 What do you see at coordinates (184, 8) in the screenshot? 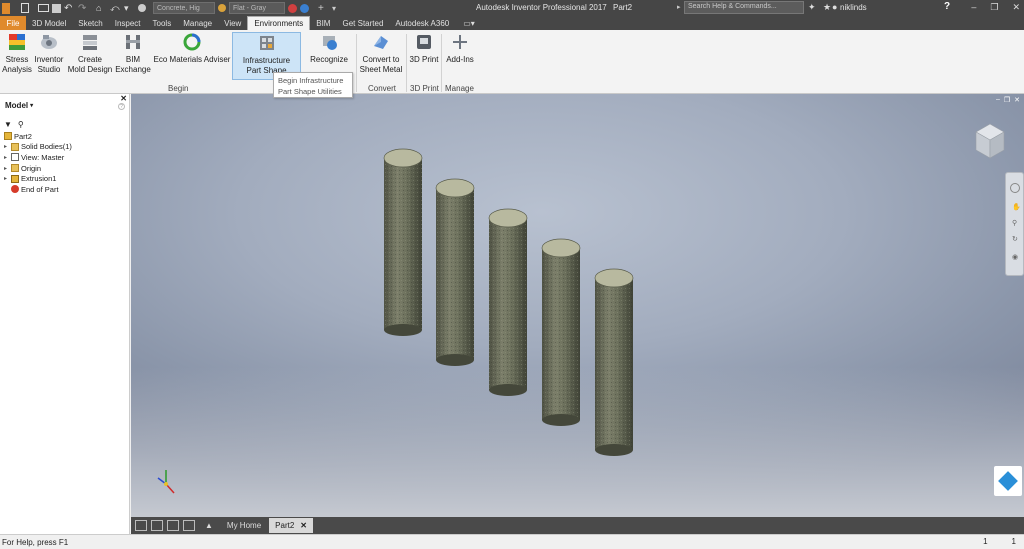
I see `material-select: Concrete, Hig` at bounding box center [184, 8].